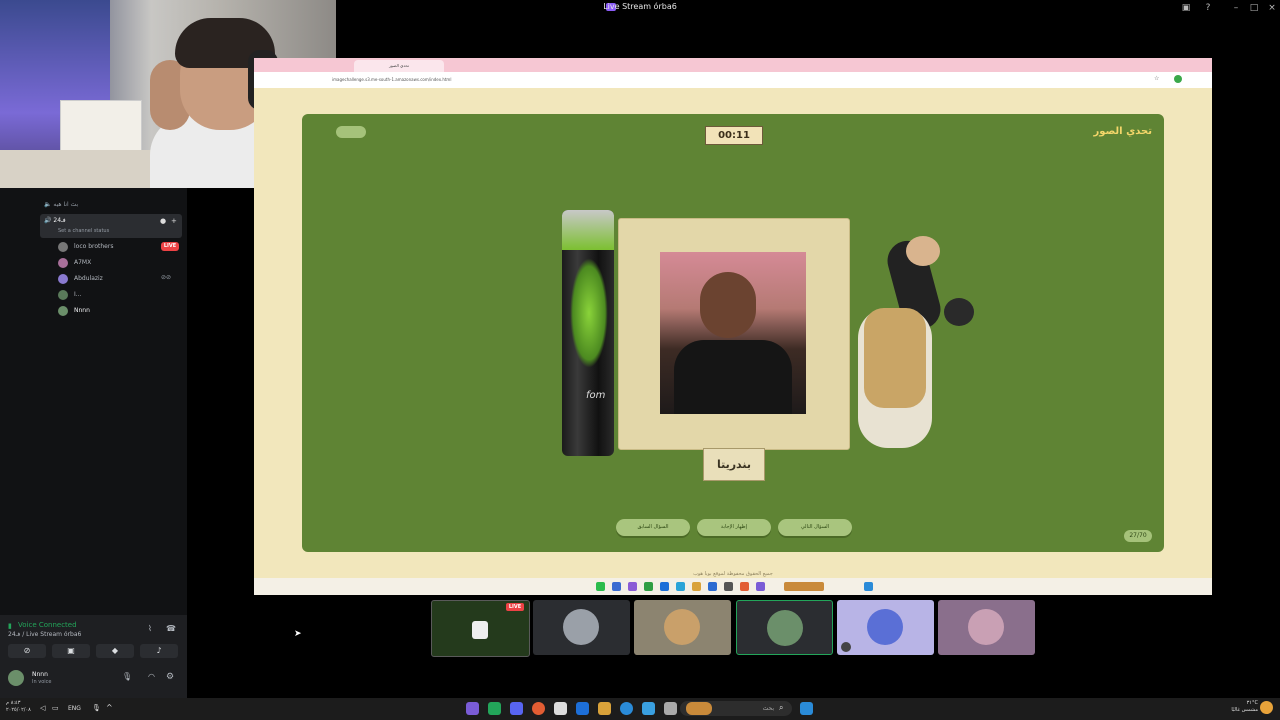 The image size is (1280, 720). What do you see at coordinates (1266, 707) in the screenshot?
I see `sun-icon` at bounding box center [1266, 707].